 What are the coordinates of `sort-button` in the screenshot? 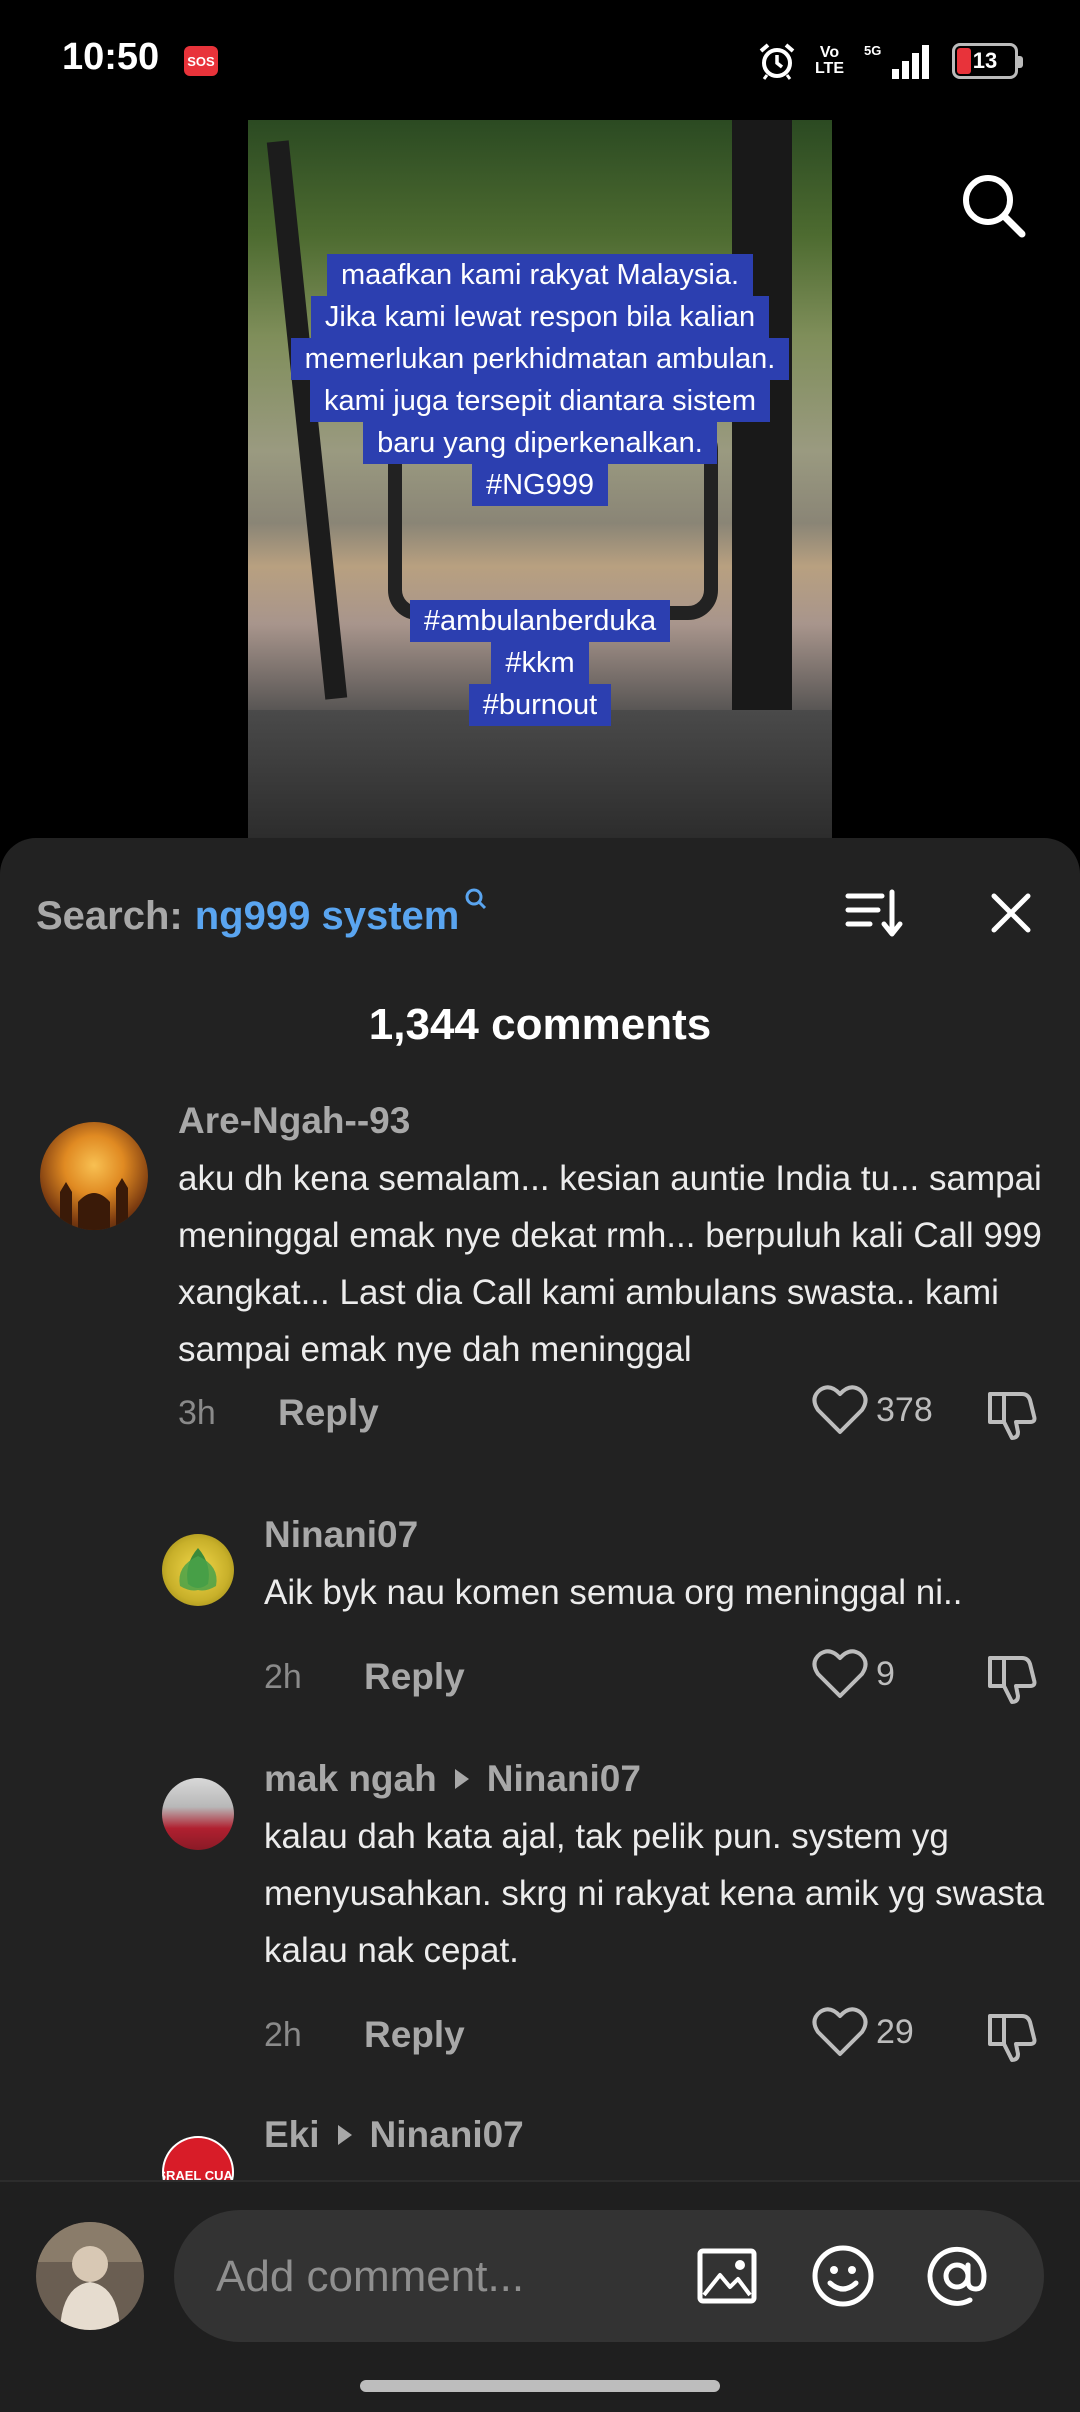 It's located at (875, 913).